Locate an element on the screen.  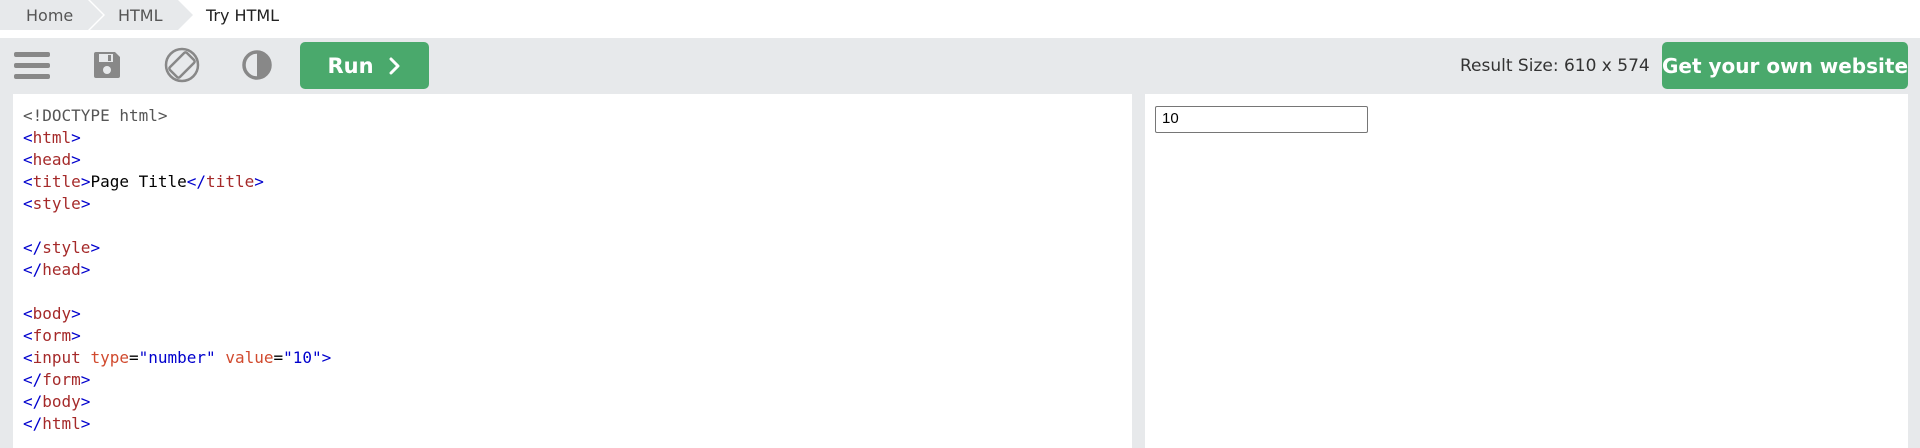
menu-icon is located at coordinates (32, 65).